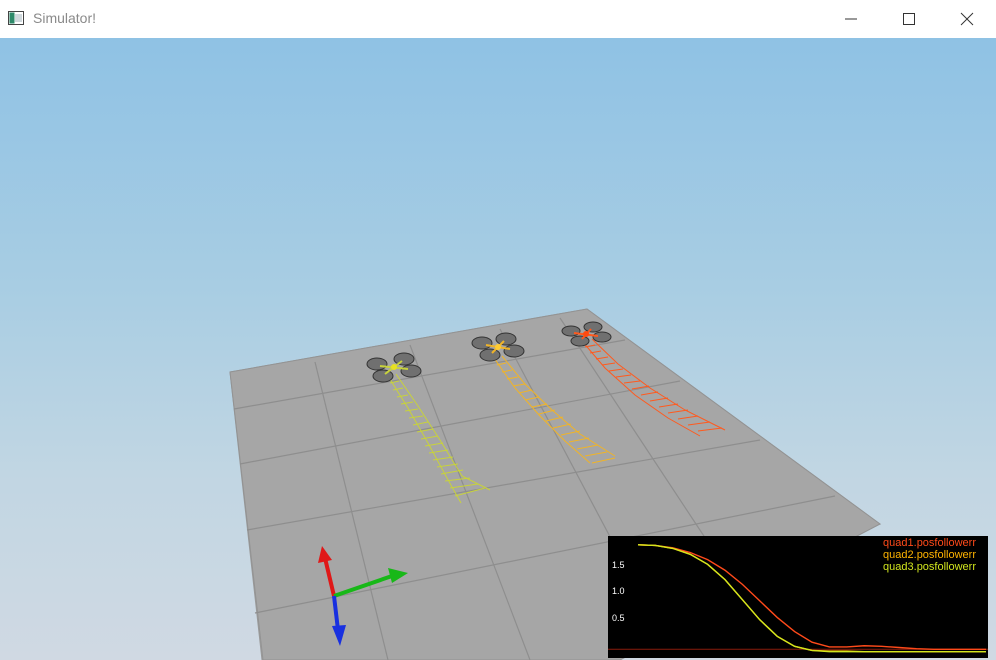 The height and width of the screenshot is (660, 996). I want to click on y-tick-label: 1.5, so click(618, 565).